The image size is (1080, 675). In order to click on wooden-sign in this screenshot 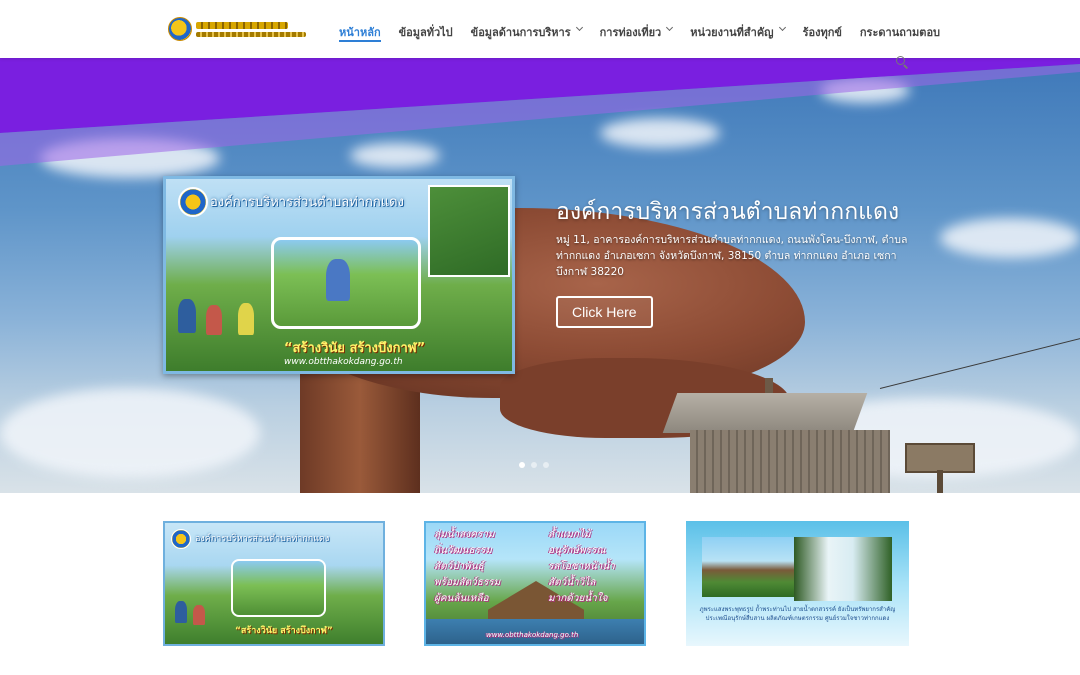, I will do `click(940, 458)`.